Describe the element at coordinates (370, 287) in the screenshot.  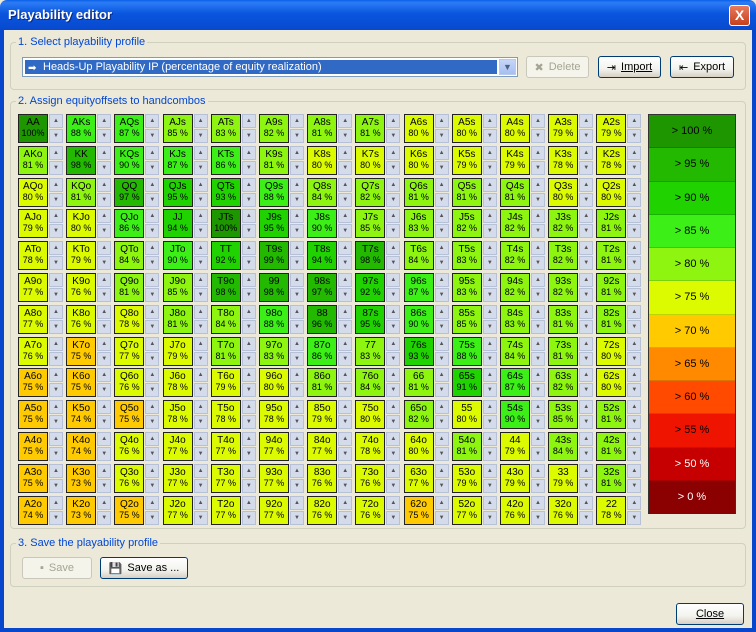
I see `hand-tile: 97s 92 %` at that location.